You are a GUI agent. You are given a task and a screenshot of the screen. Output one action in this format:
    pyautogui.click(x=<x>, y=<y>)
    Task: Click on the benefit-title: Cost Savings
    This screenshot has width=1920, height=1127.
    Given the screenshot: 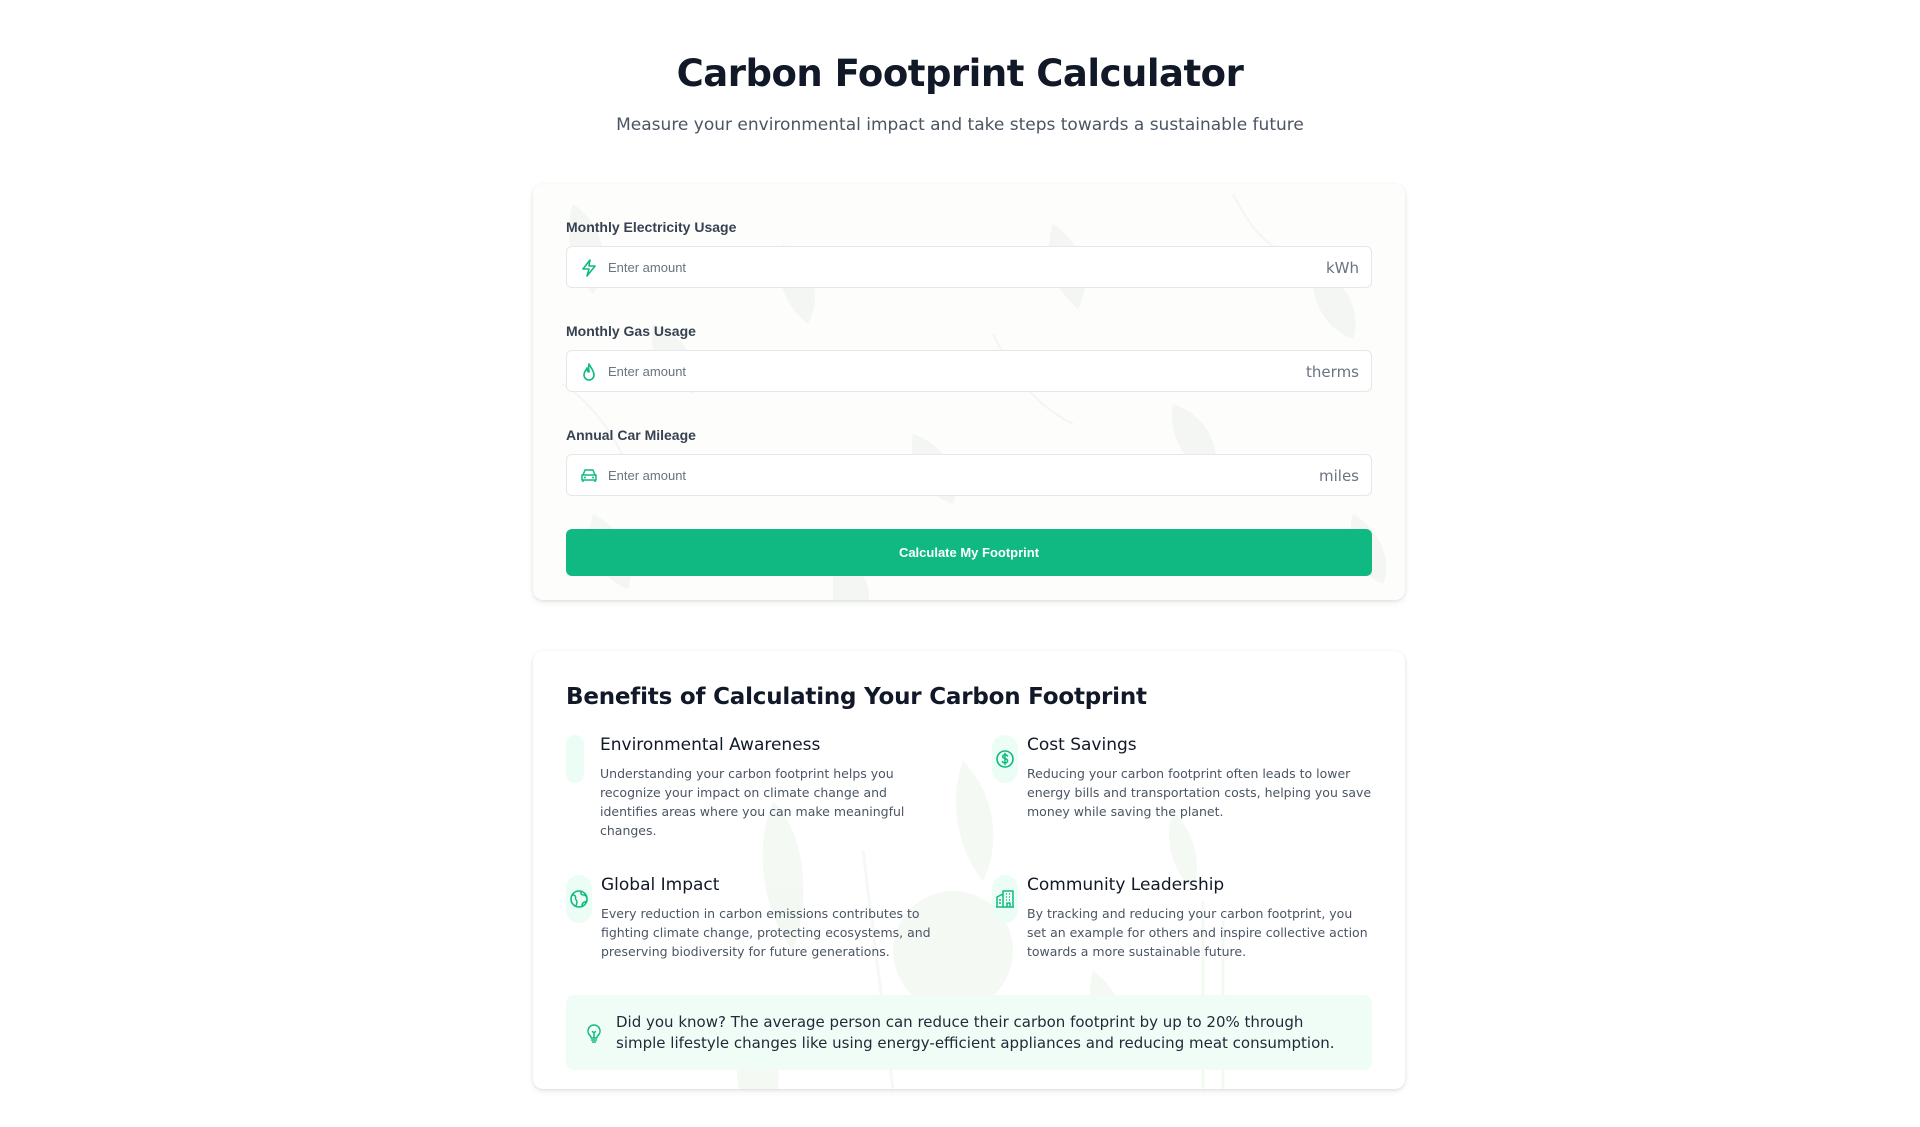 What is the action you would take?
    pyautogui.click(x=1082, y=745)
    